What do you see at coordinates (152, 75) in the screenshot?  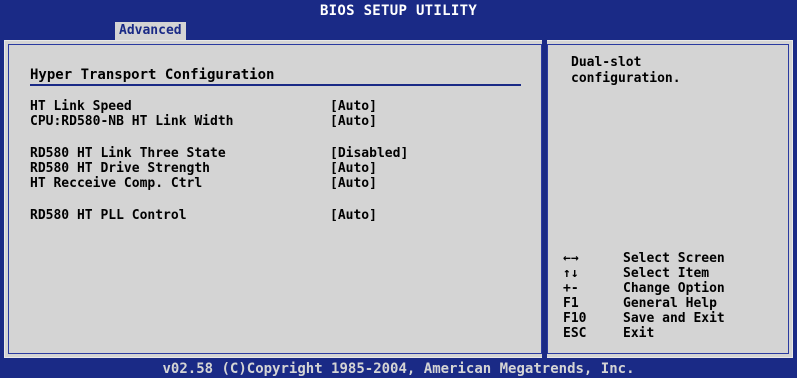 I see `section-title: Hyper Transport Configuration` at bounding box center [152, 75].